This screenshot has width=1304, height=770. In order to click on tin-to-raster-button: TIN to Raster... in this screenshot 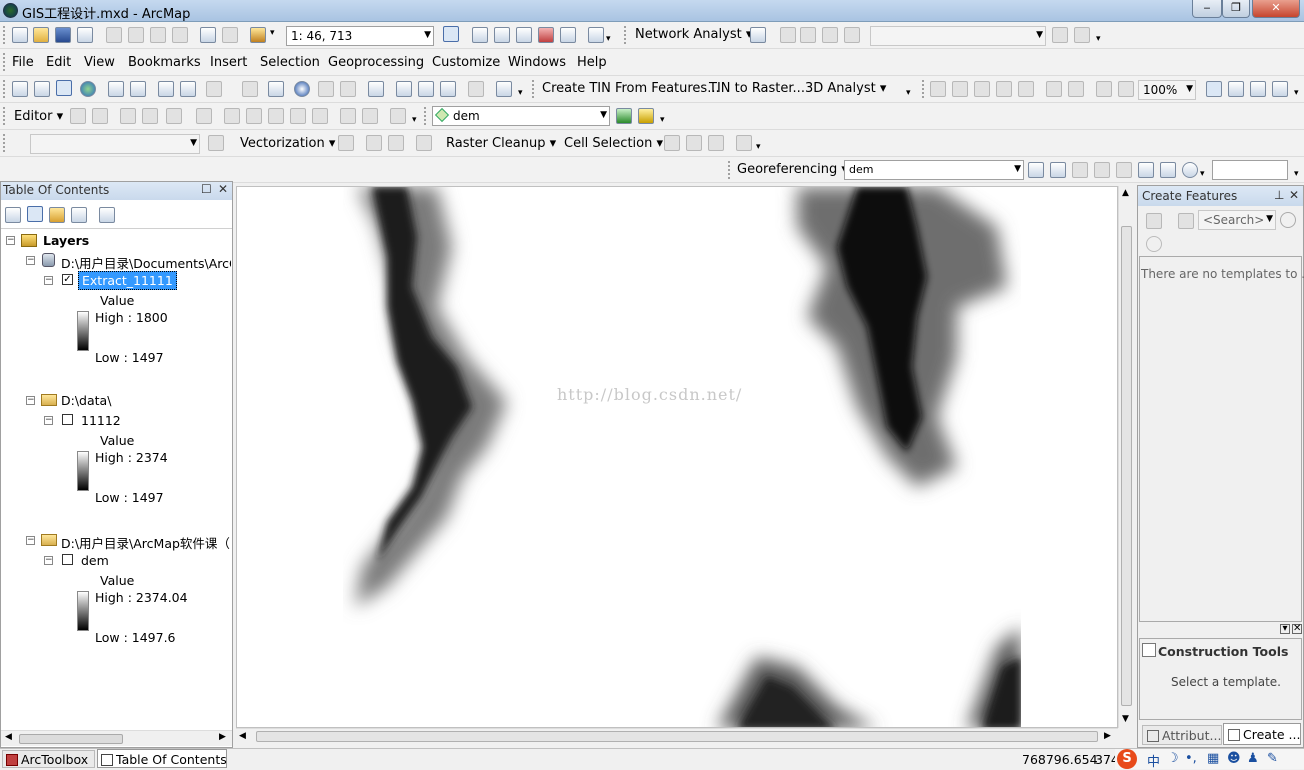, I will do `click(757, 88)`.